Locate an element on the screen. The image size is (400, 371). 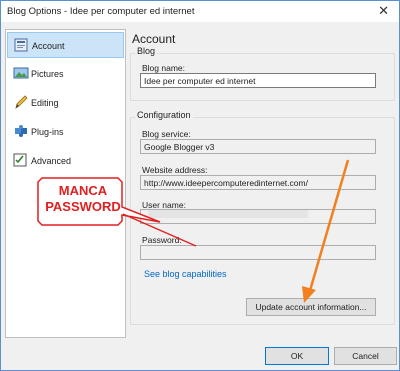
orange-arrow-shaft is located at coordinates (328, 227).